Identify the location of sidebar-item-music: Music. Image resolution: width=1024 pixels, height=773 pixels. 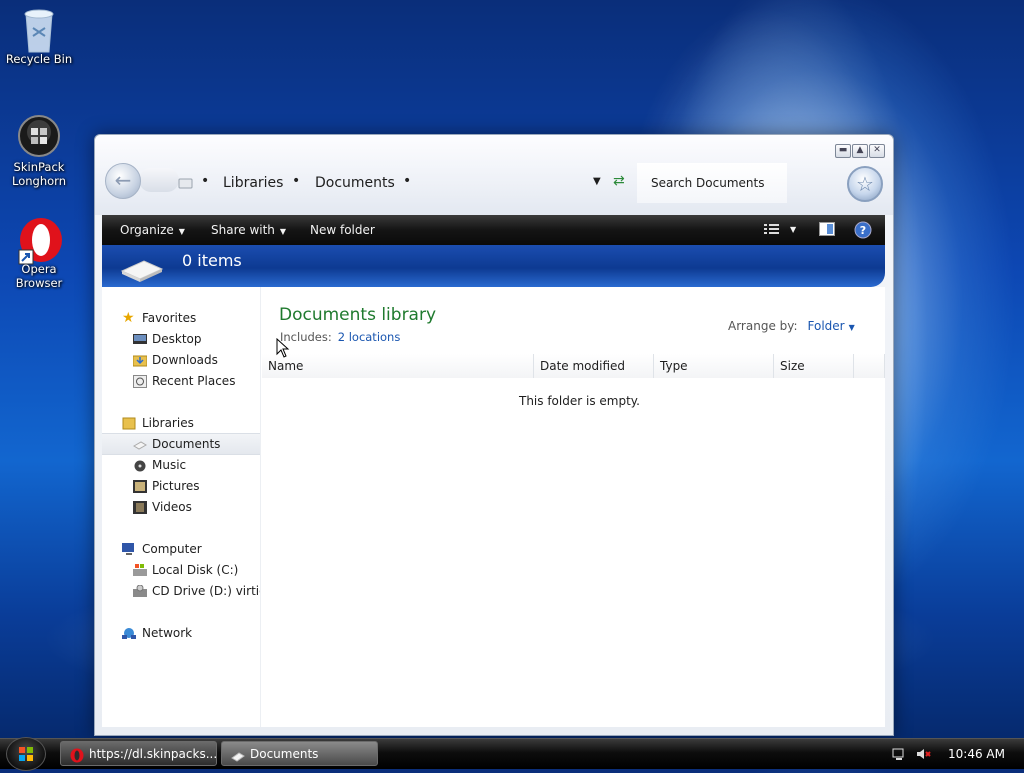
(181, 465).